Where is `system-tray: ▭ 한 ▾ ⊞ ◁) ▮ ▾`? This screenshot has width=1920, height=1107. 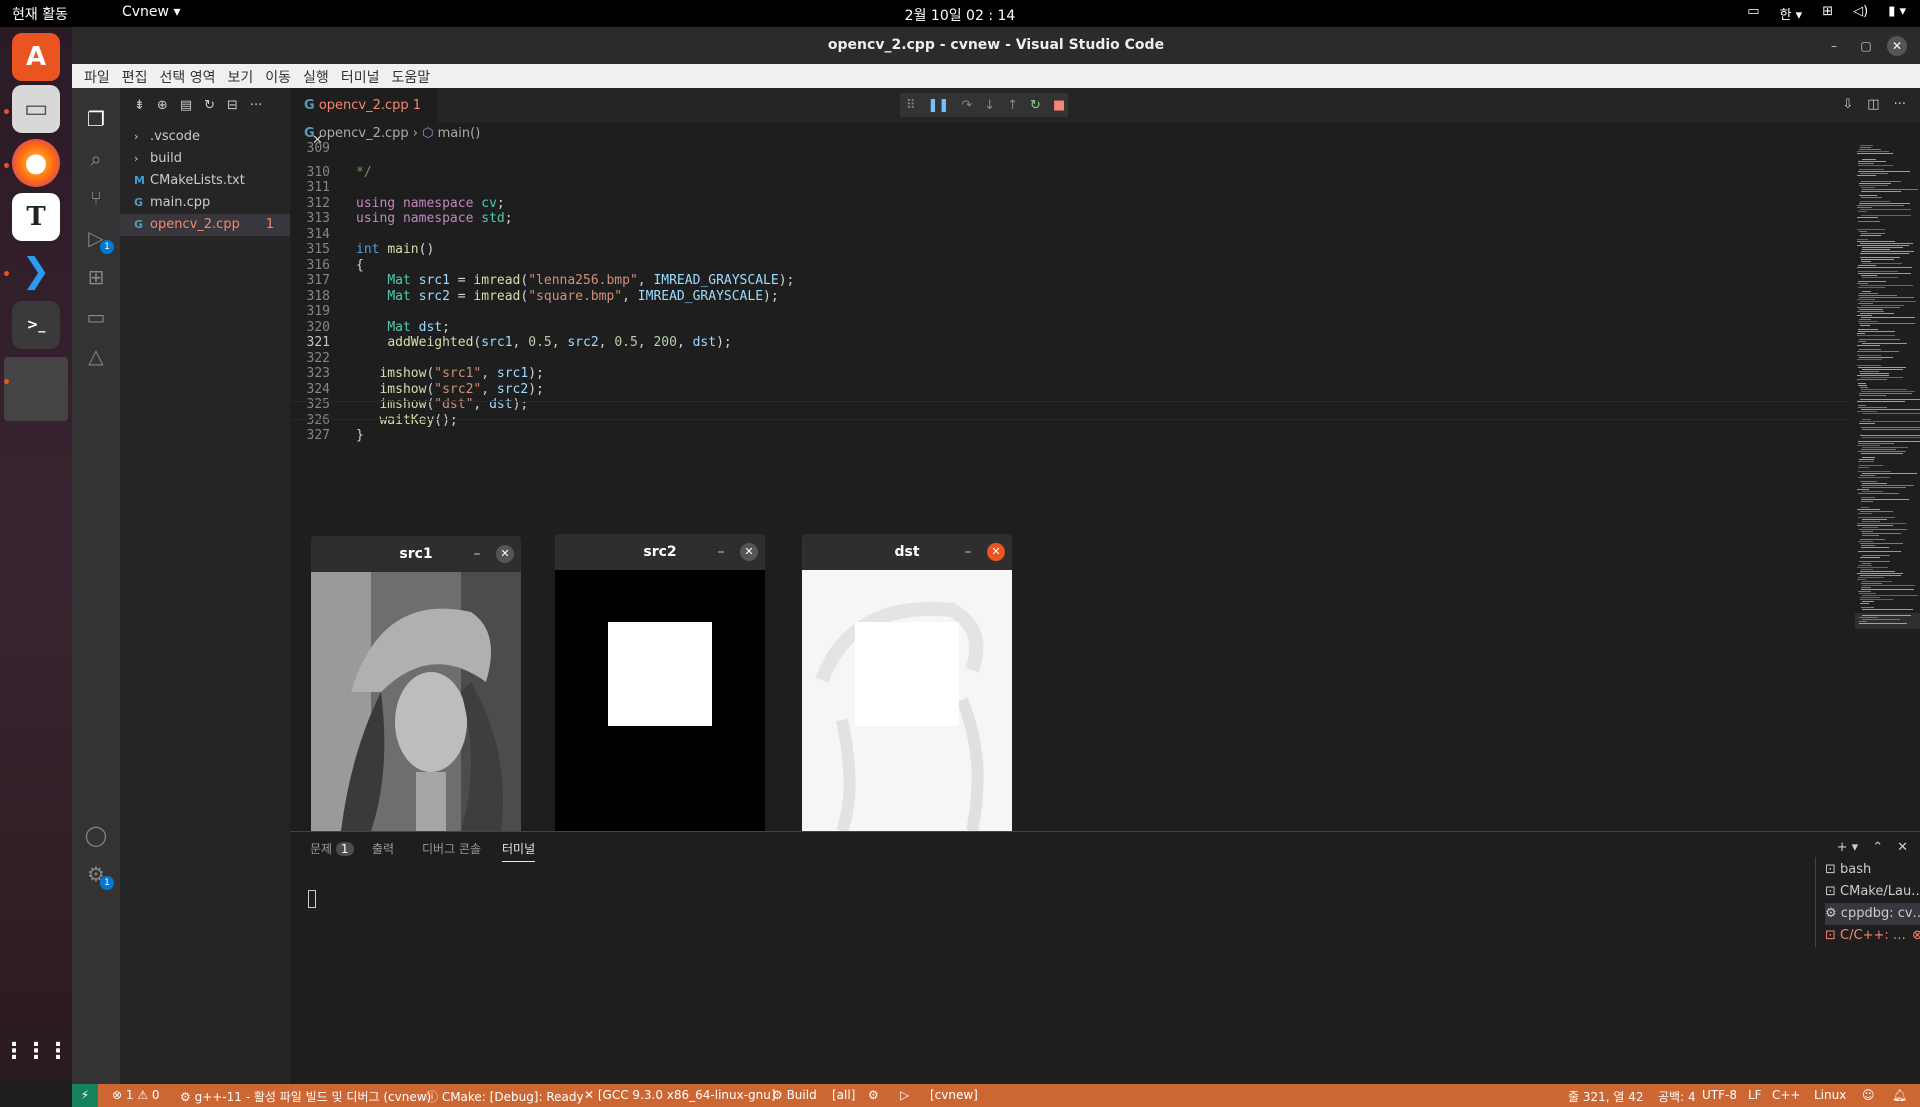
system-tray: ▭ 한 ▾ ⊞ ◁) ▮ ▾ is located at coordinates (1826, 13).